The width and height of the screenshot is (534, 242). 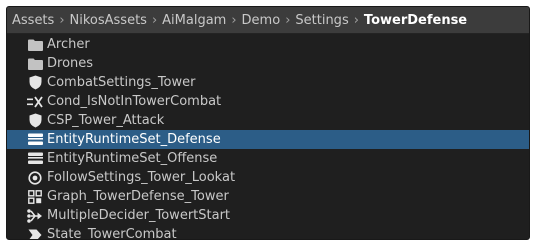 What do you see at coordinates (138, 196) in the screenshot?
I see `list-item-label: Graph_TowerDefense_Tower` at bounding box center [138, 196].